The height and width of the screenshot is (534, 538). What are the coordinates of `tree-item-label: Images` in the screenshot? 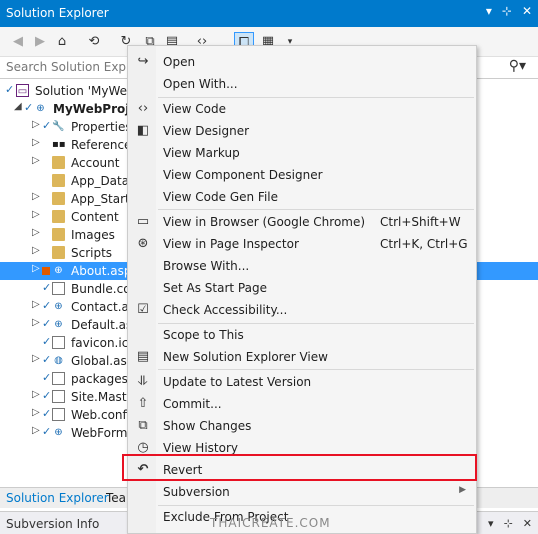 It's located at (93, 235).